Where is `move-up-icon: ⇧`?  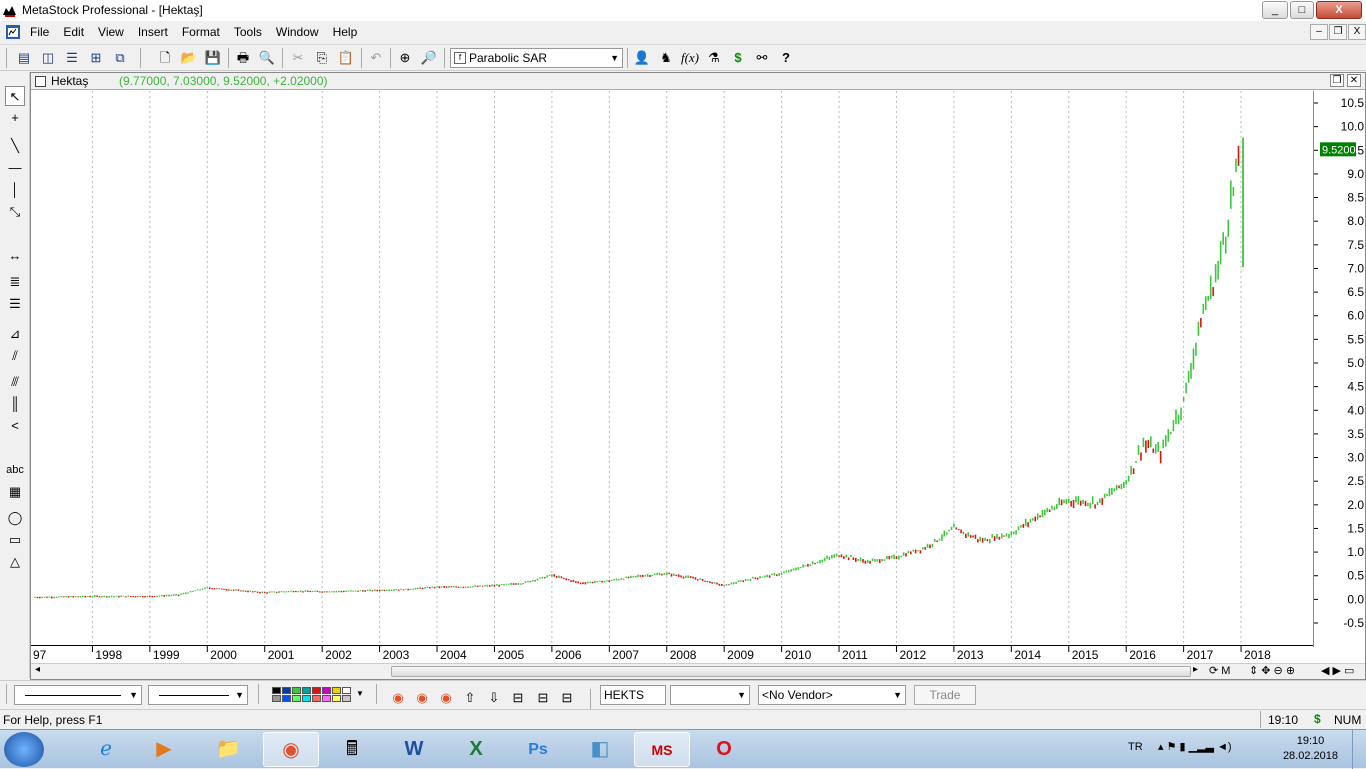
move-up-icon: ⇧ is located at coordinates (470, 698).